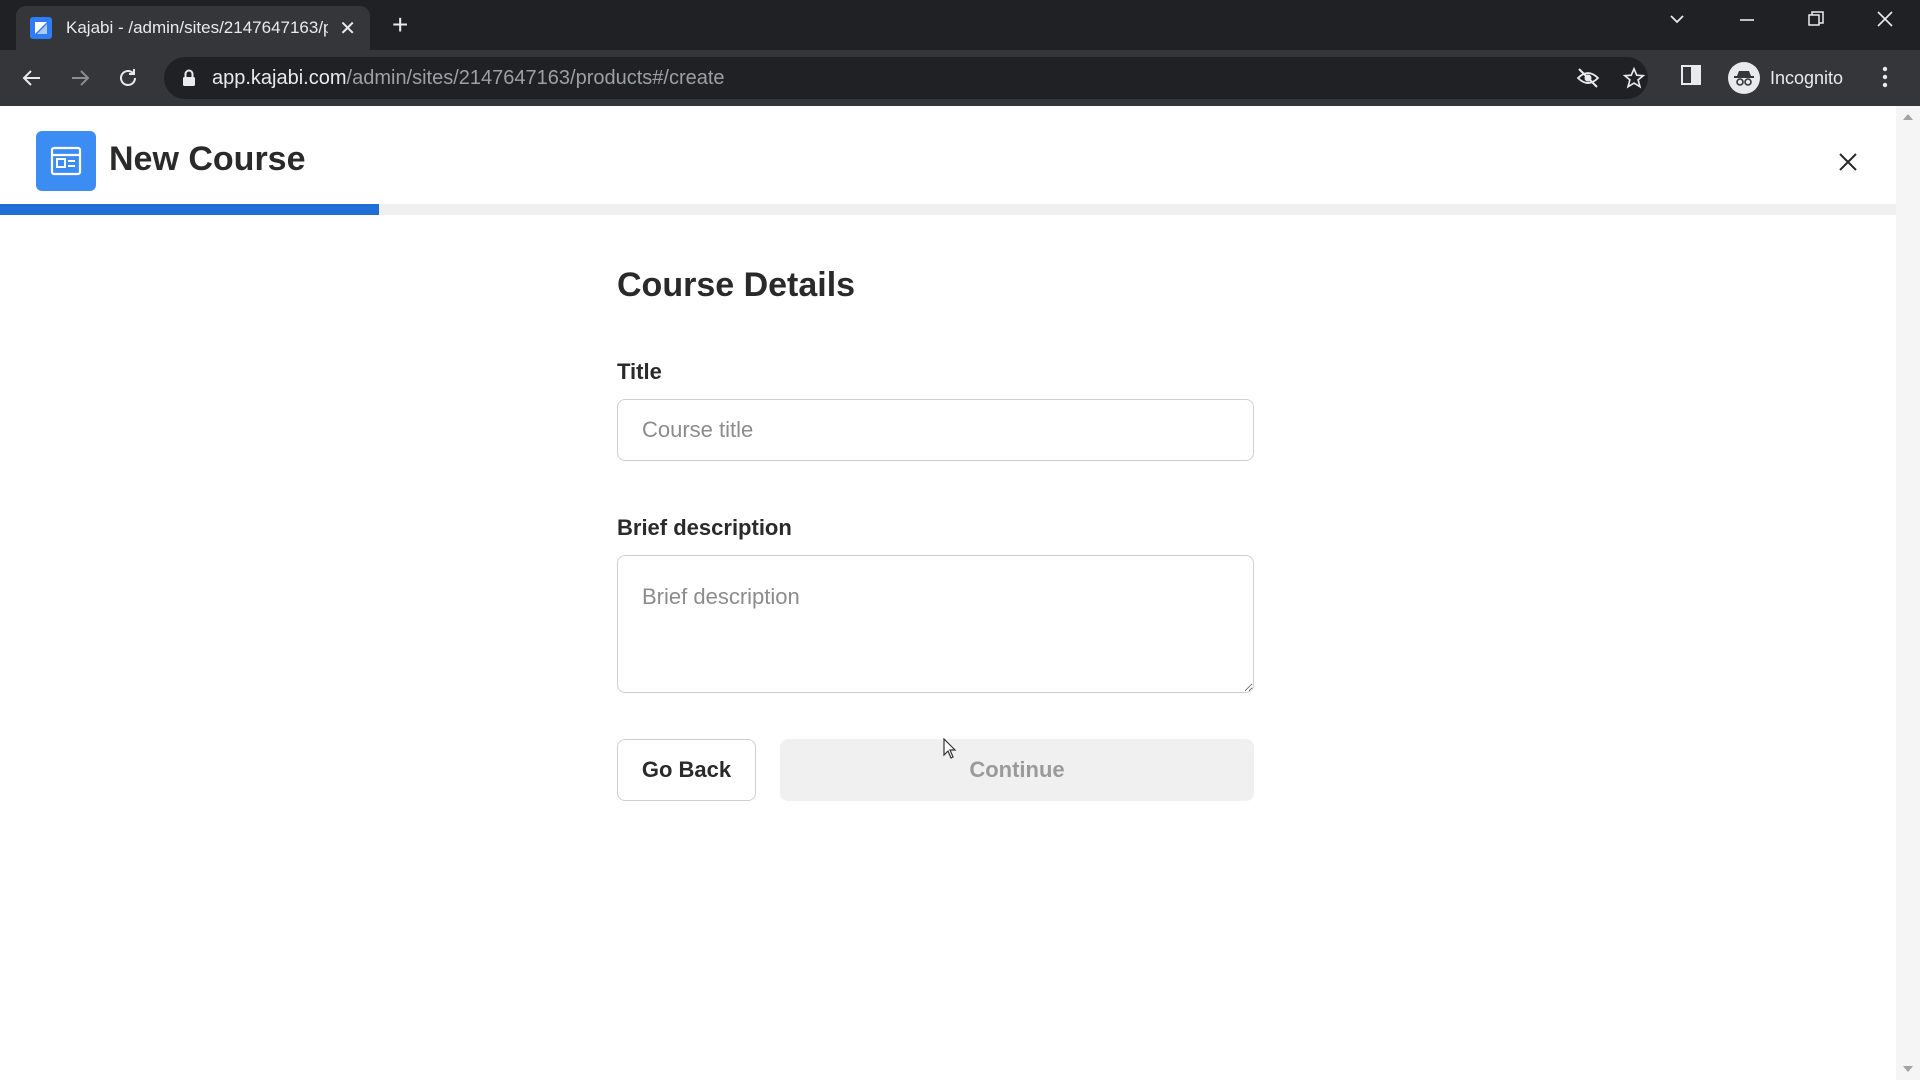  I want to click on continue-button: Continue, so click(1017, 770).